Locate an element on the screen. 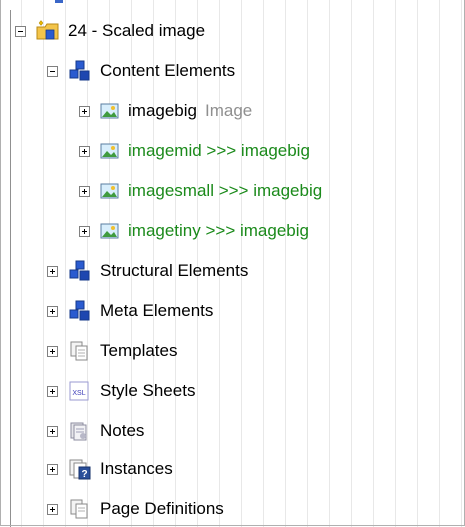 Image resolution: width=465 pixels, height=527 pixels. expand-toggle-meta-elements is located at coordinates (52, 311).